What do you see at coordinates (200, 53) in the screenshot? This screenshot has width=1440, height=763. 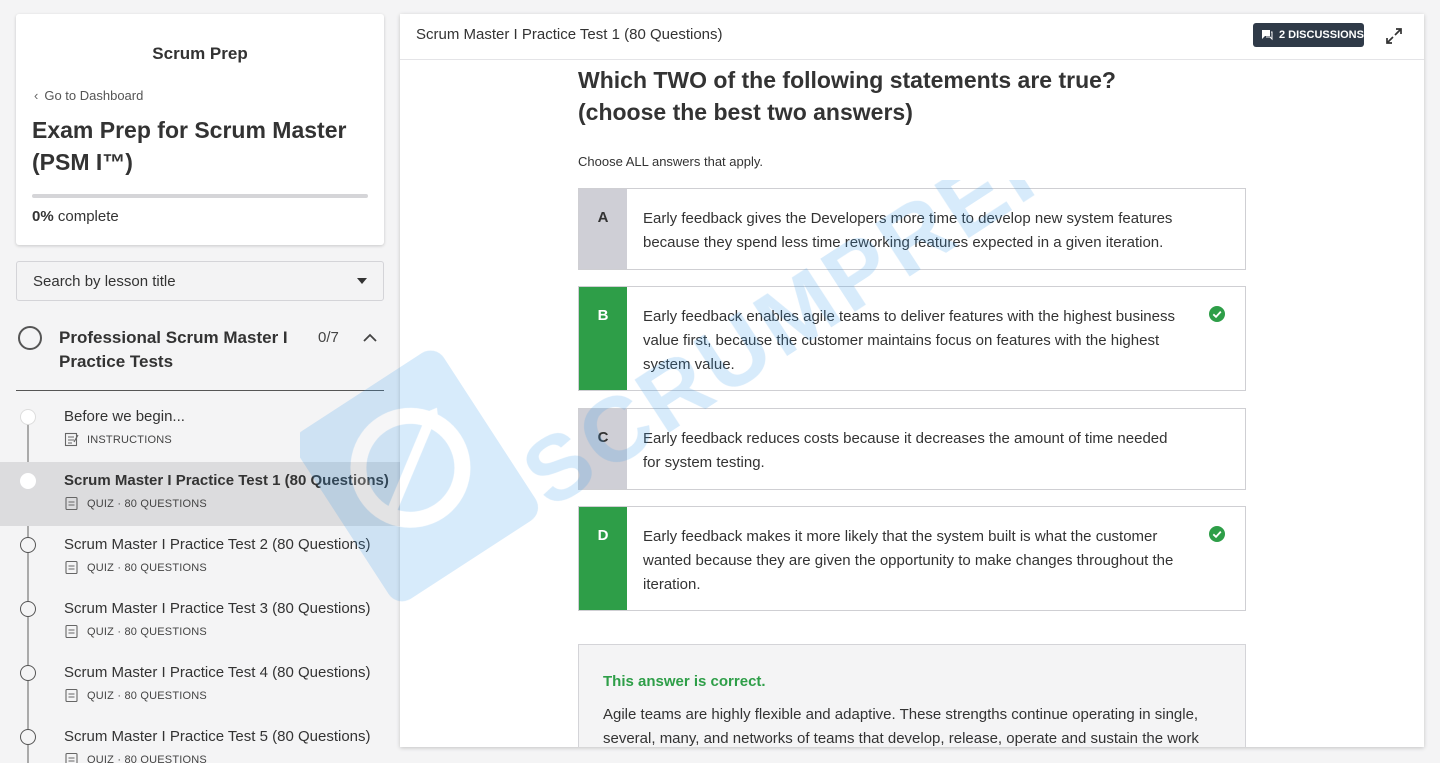 I see `brand-name: Scrum Prep` at bounding box center [200, 53].